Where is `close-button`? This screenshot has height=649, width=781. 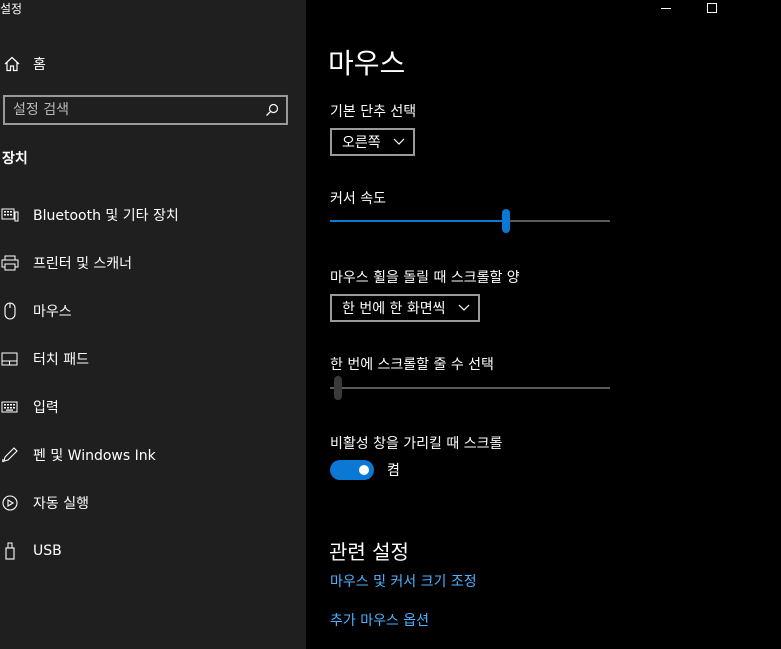 close-button is located at coordinates (758, 8).